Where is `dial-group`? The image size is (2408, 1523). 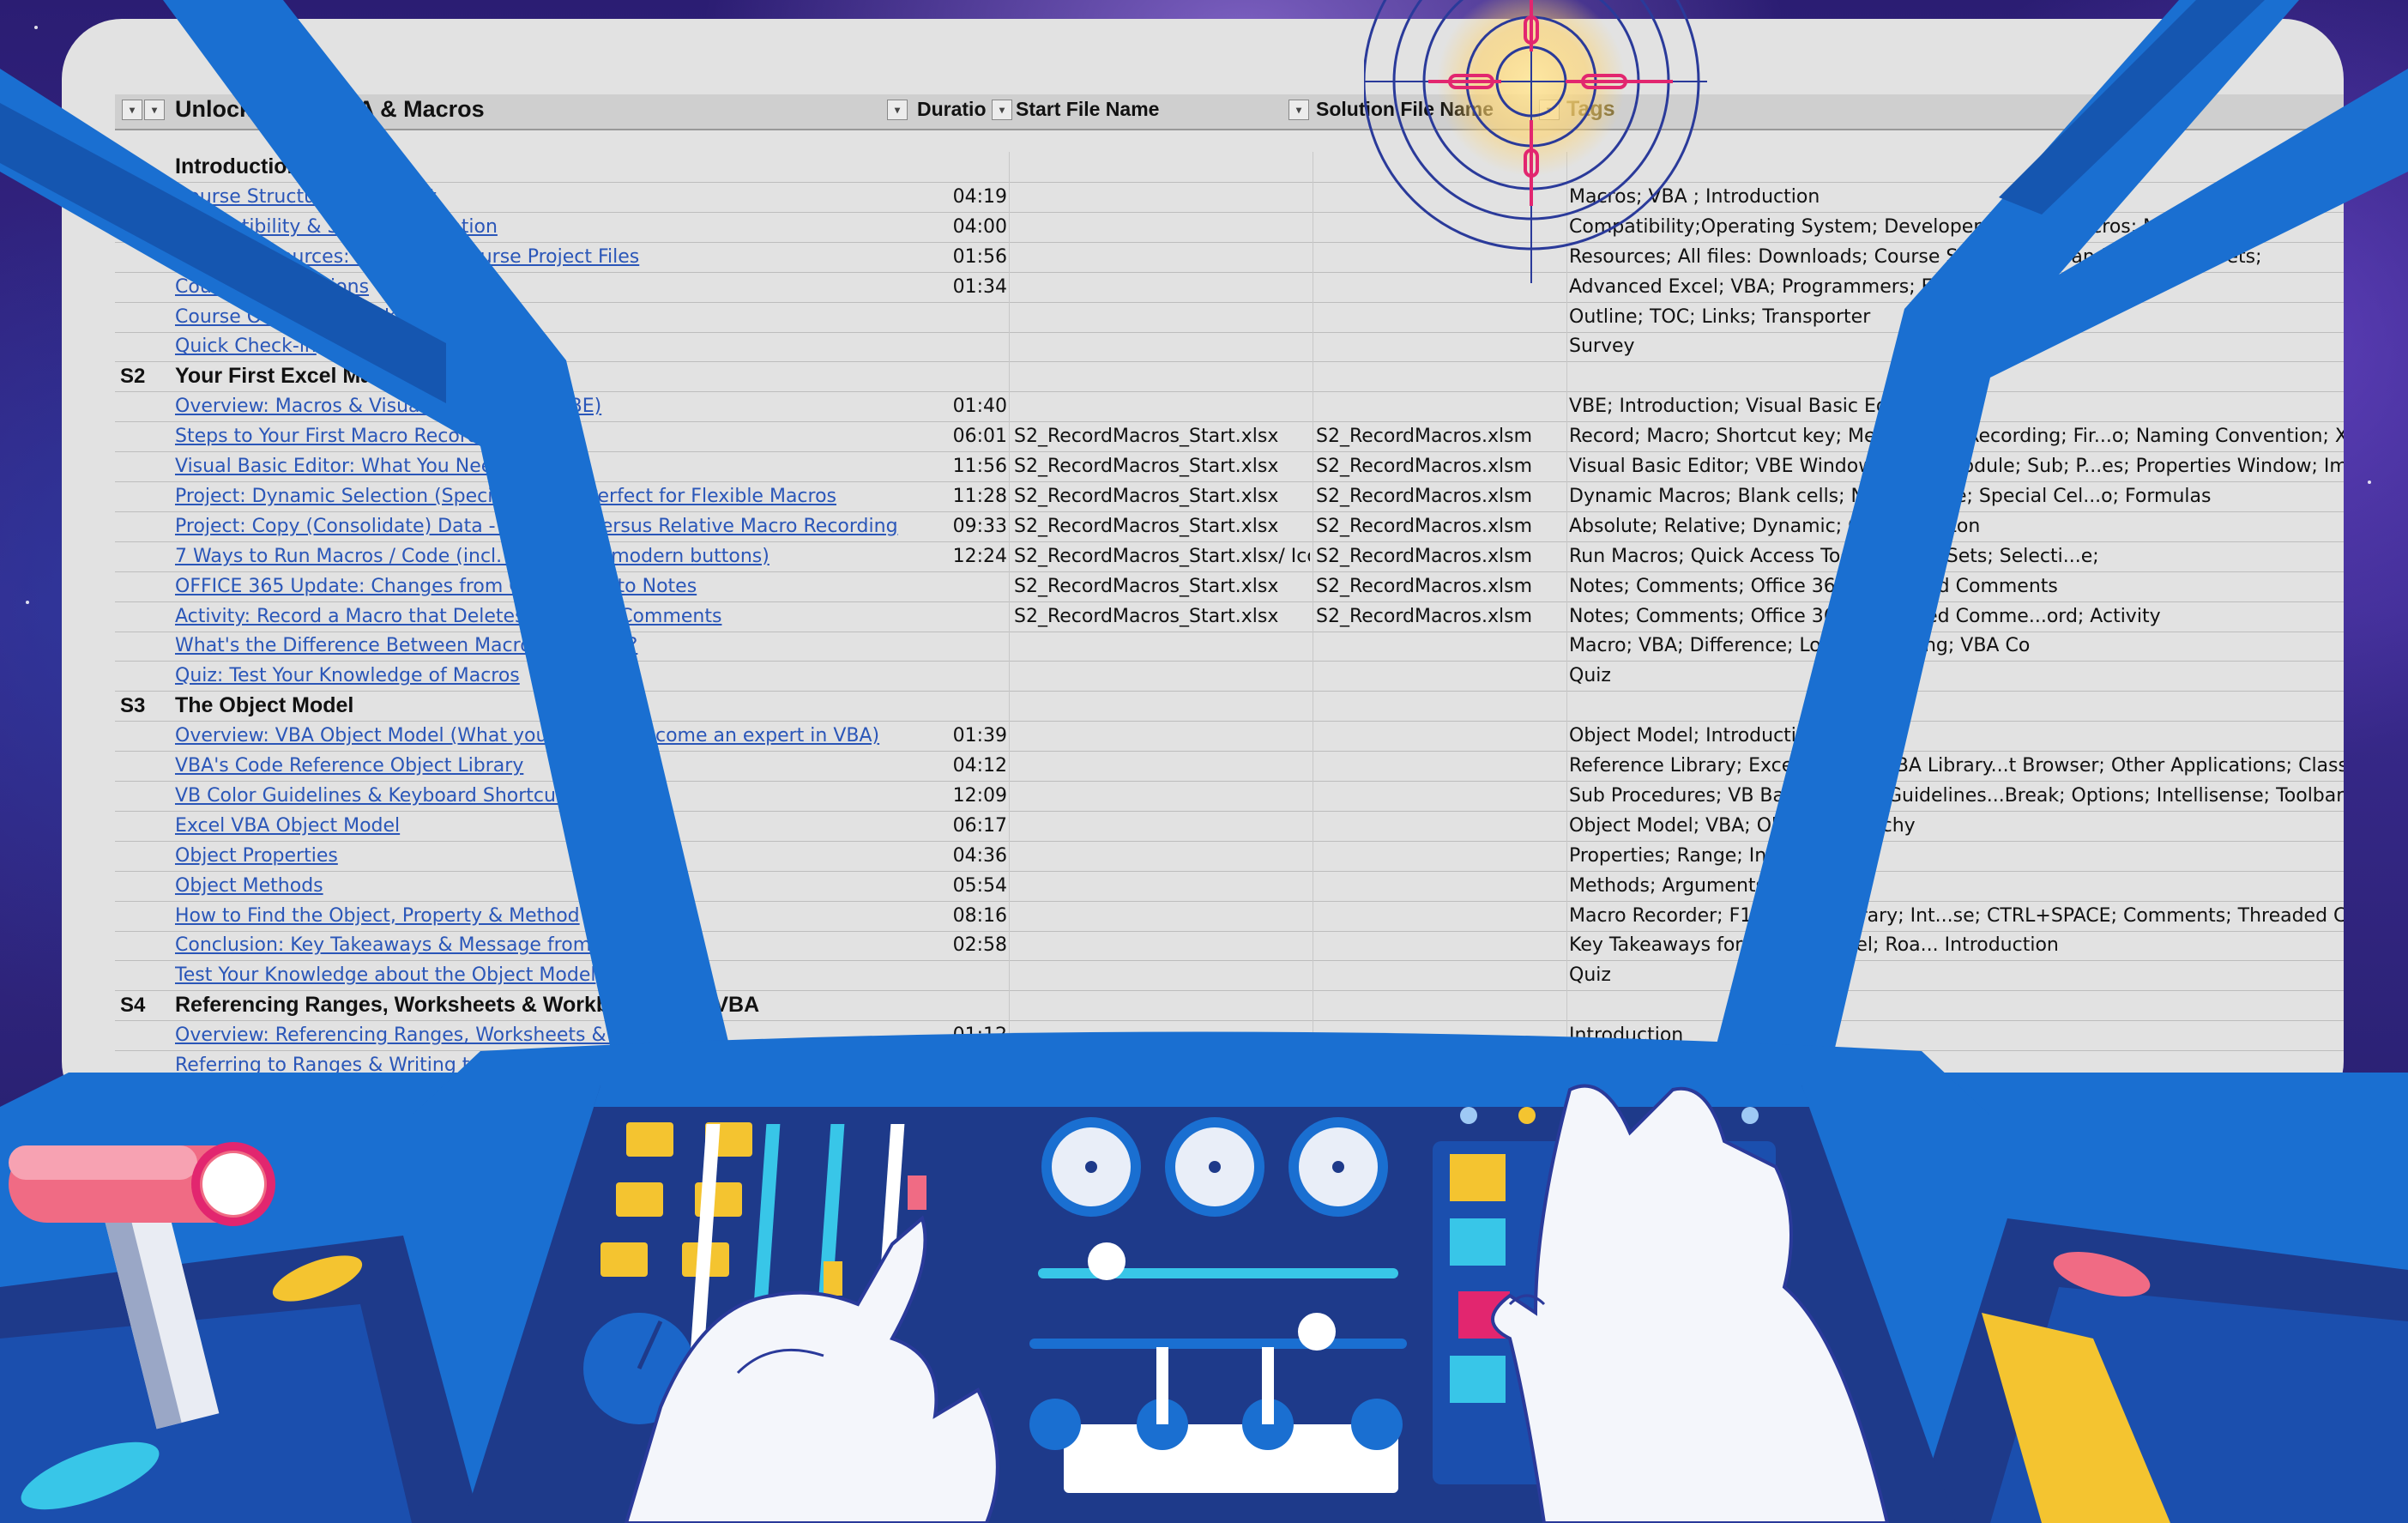
dial-group is located at coordinates (1214, 1167).